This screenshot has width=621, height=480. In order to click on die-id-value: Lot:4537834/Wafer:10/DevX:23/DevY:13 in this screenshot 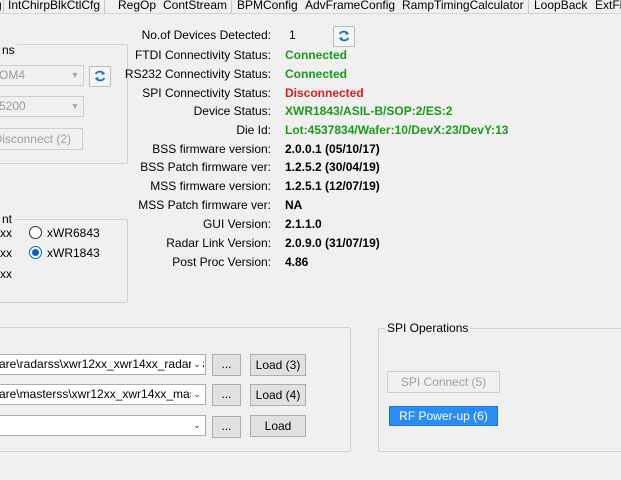, I will do `click(397, 130)`.